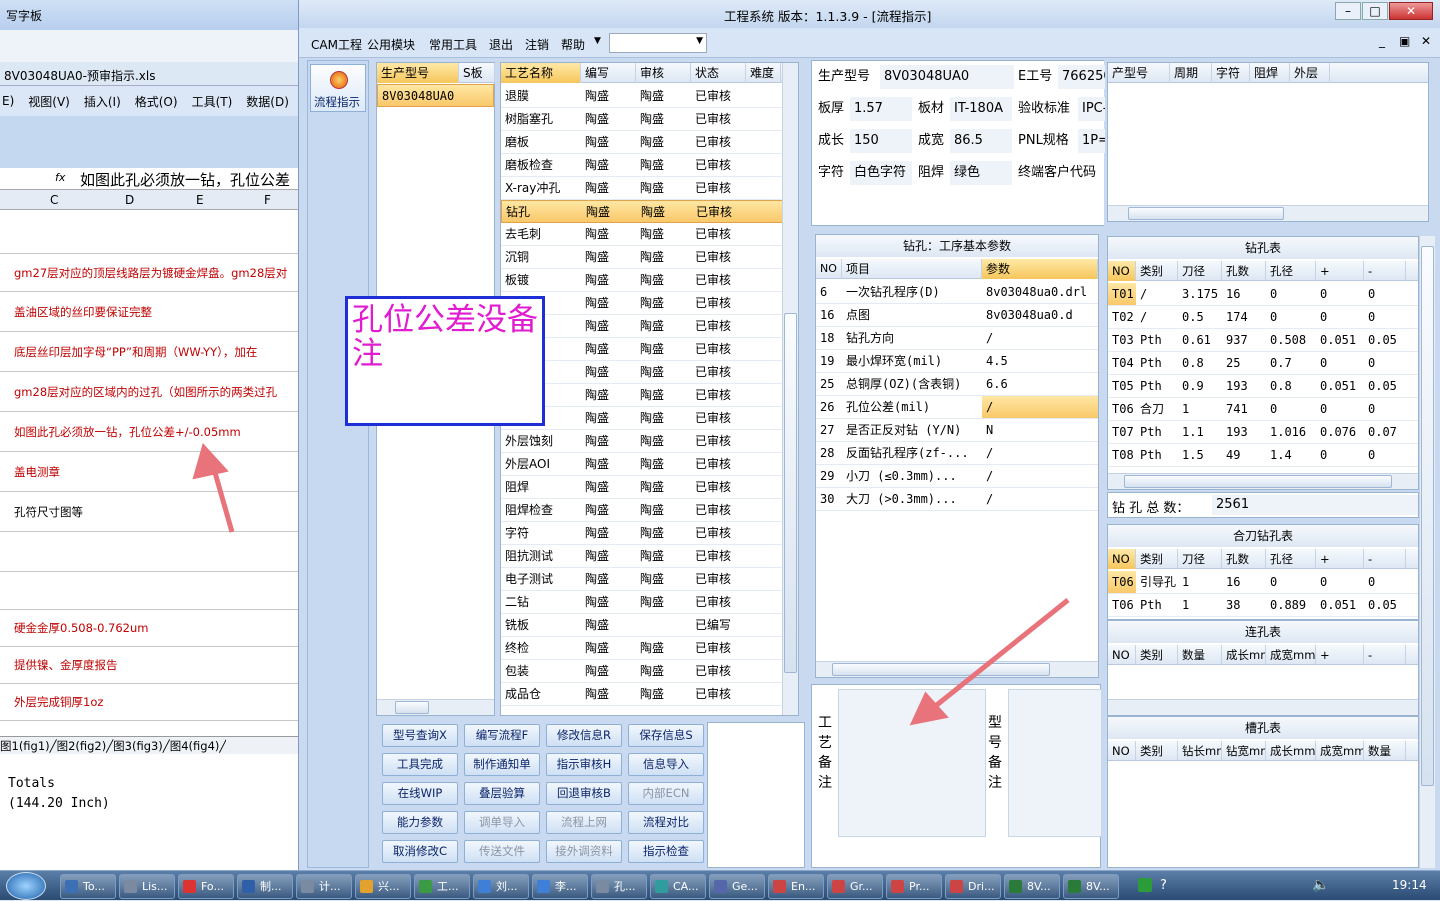  I want to click on excel-menu-data: 数据(D), so click(267, 101).